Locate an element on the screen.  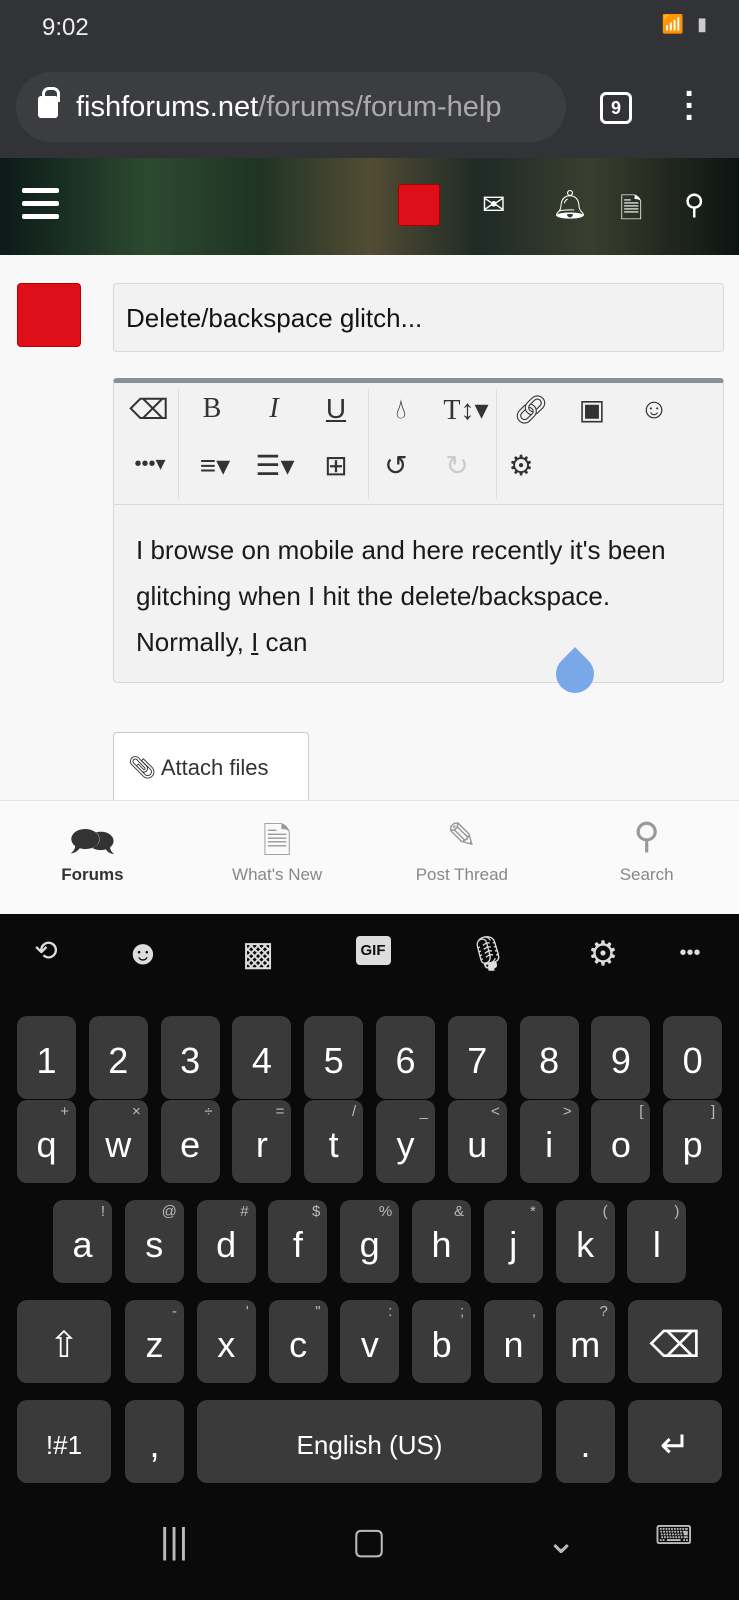
key-j: j * is located at coordinates (513, 1241).